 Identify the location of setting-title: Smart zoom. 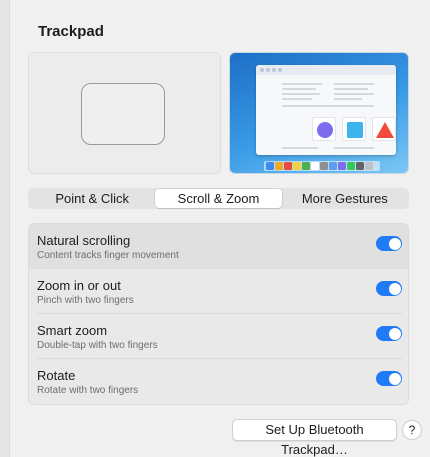
(72, 330).